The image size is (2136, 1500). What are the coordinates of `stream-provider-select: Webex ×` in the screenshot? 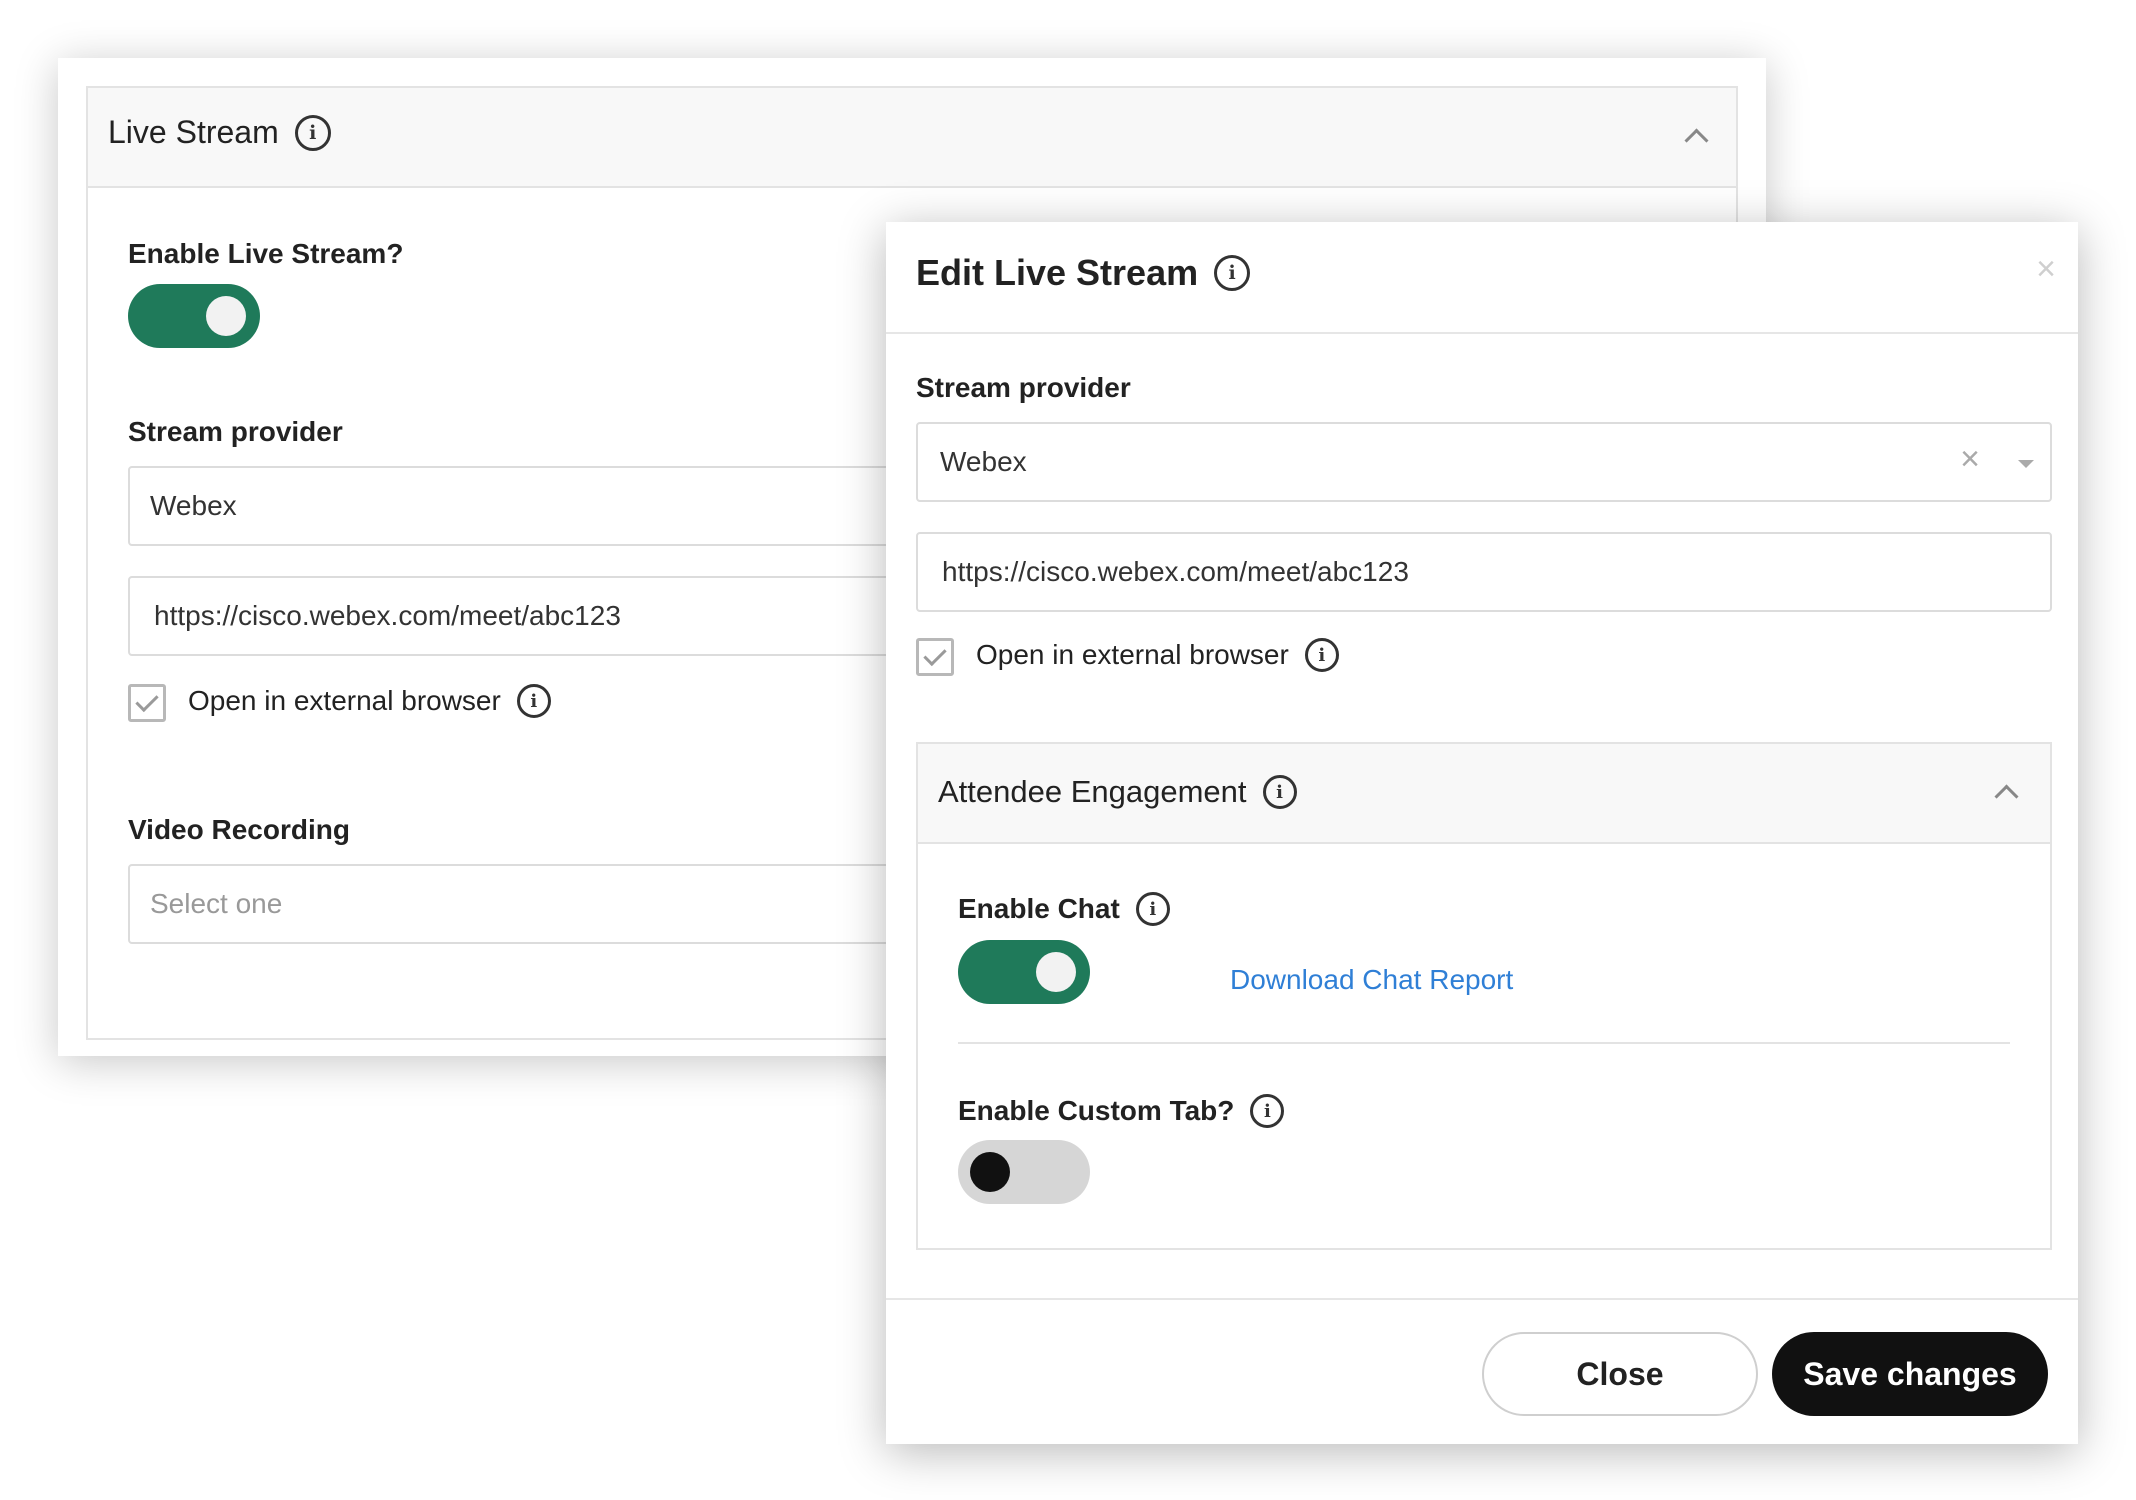 It's located at (1484, 462).